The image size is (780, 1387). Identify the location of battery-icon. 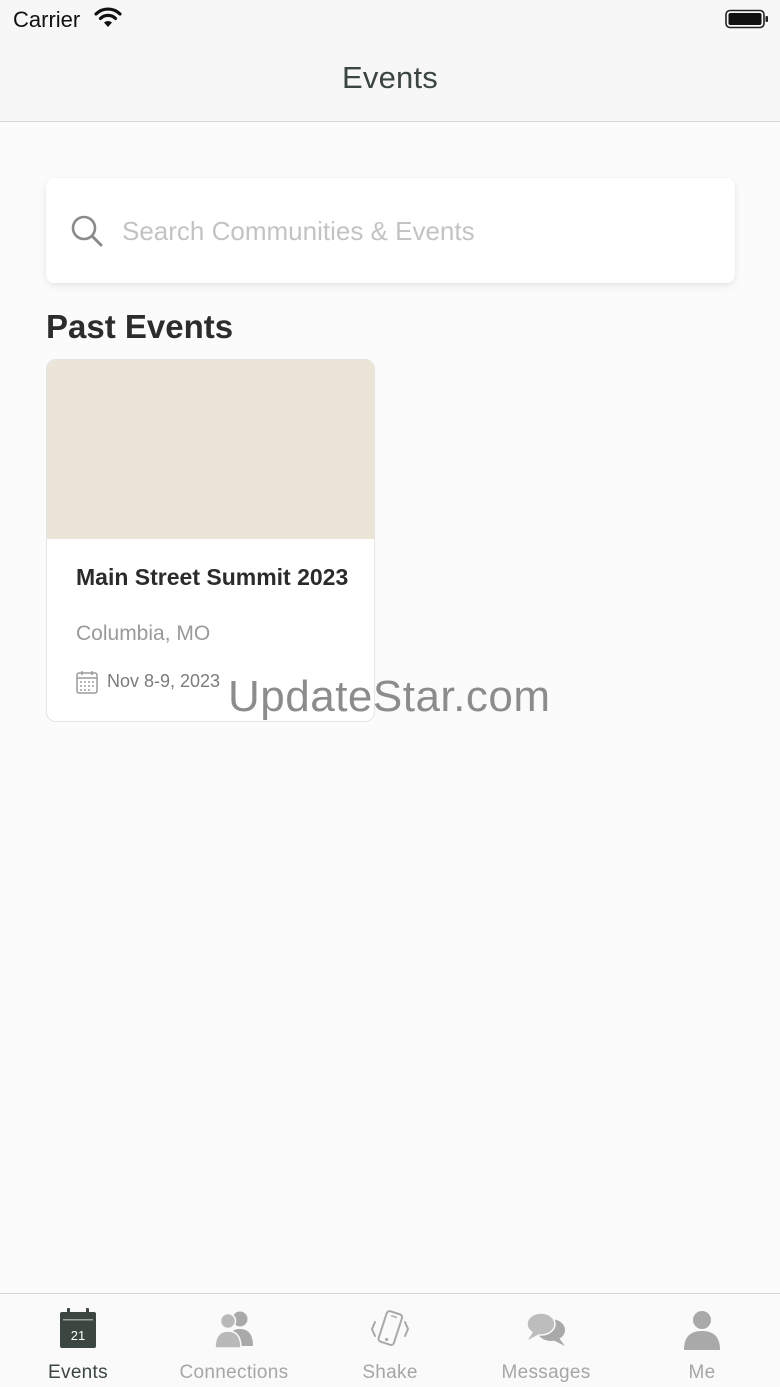
(746, 19).